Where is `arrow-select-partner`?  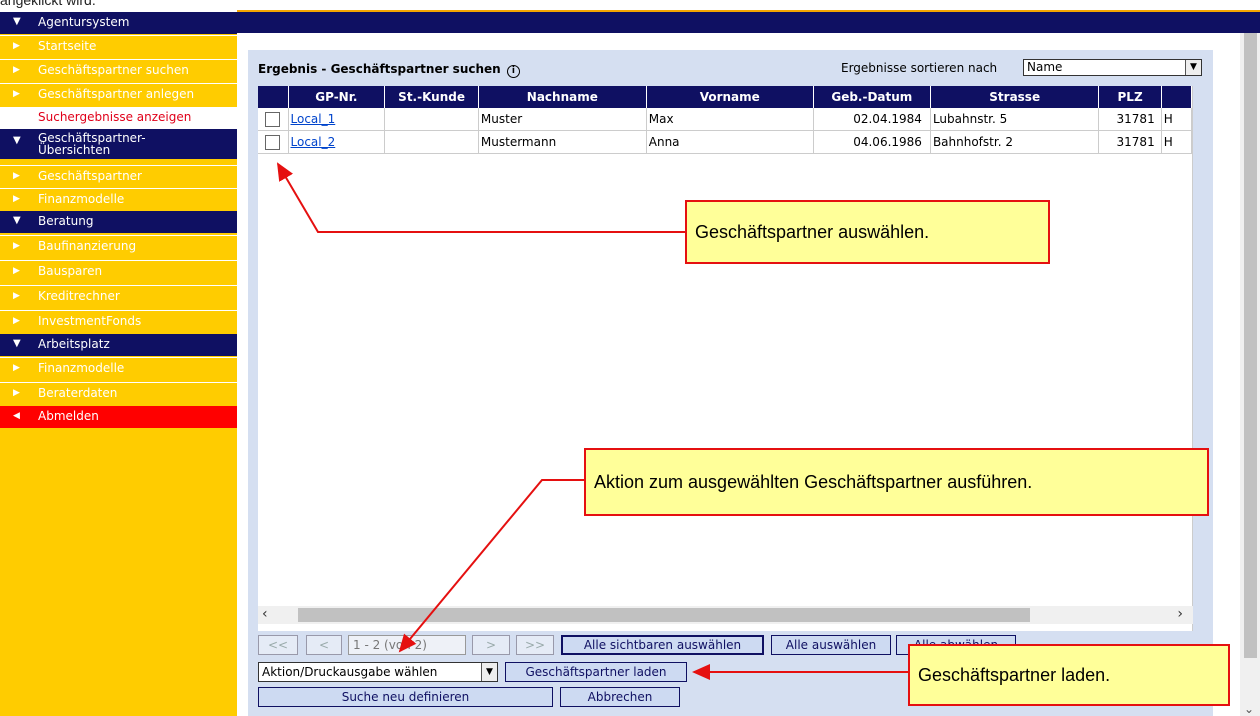 arrow-select-partner is located at coordinates (480, 197).